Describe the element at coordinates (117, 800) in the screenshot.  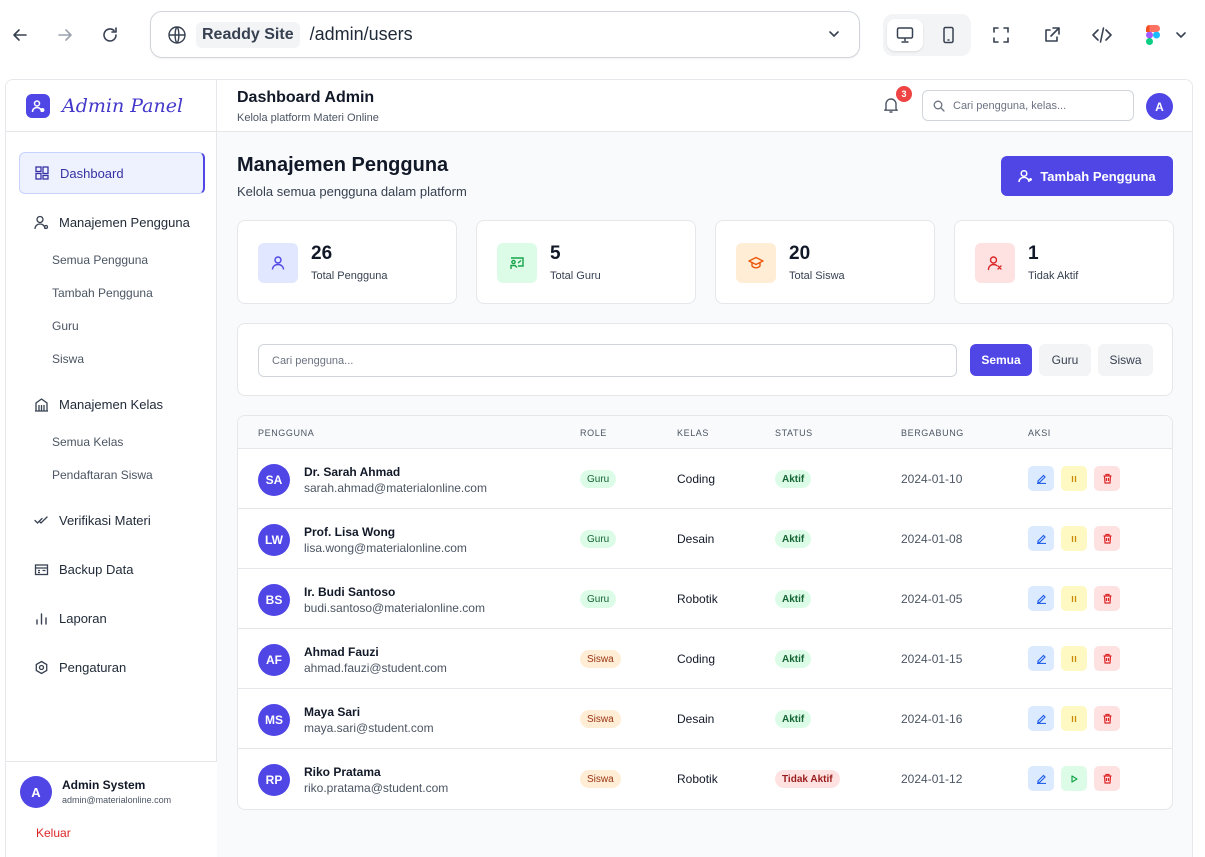
I see `profile-email: admin@materialonline.com` at that location.